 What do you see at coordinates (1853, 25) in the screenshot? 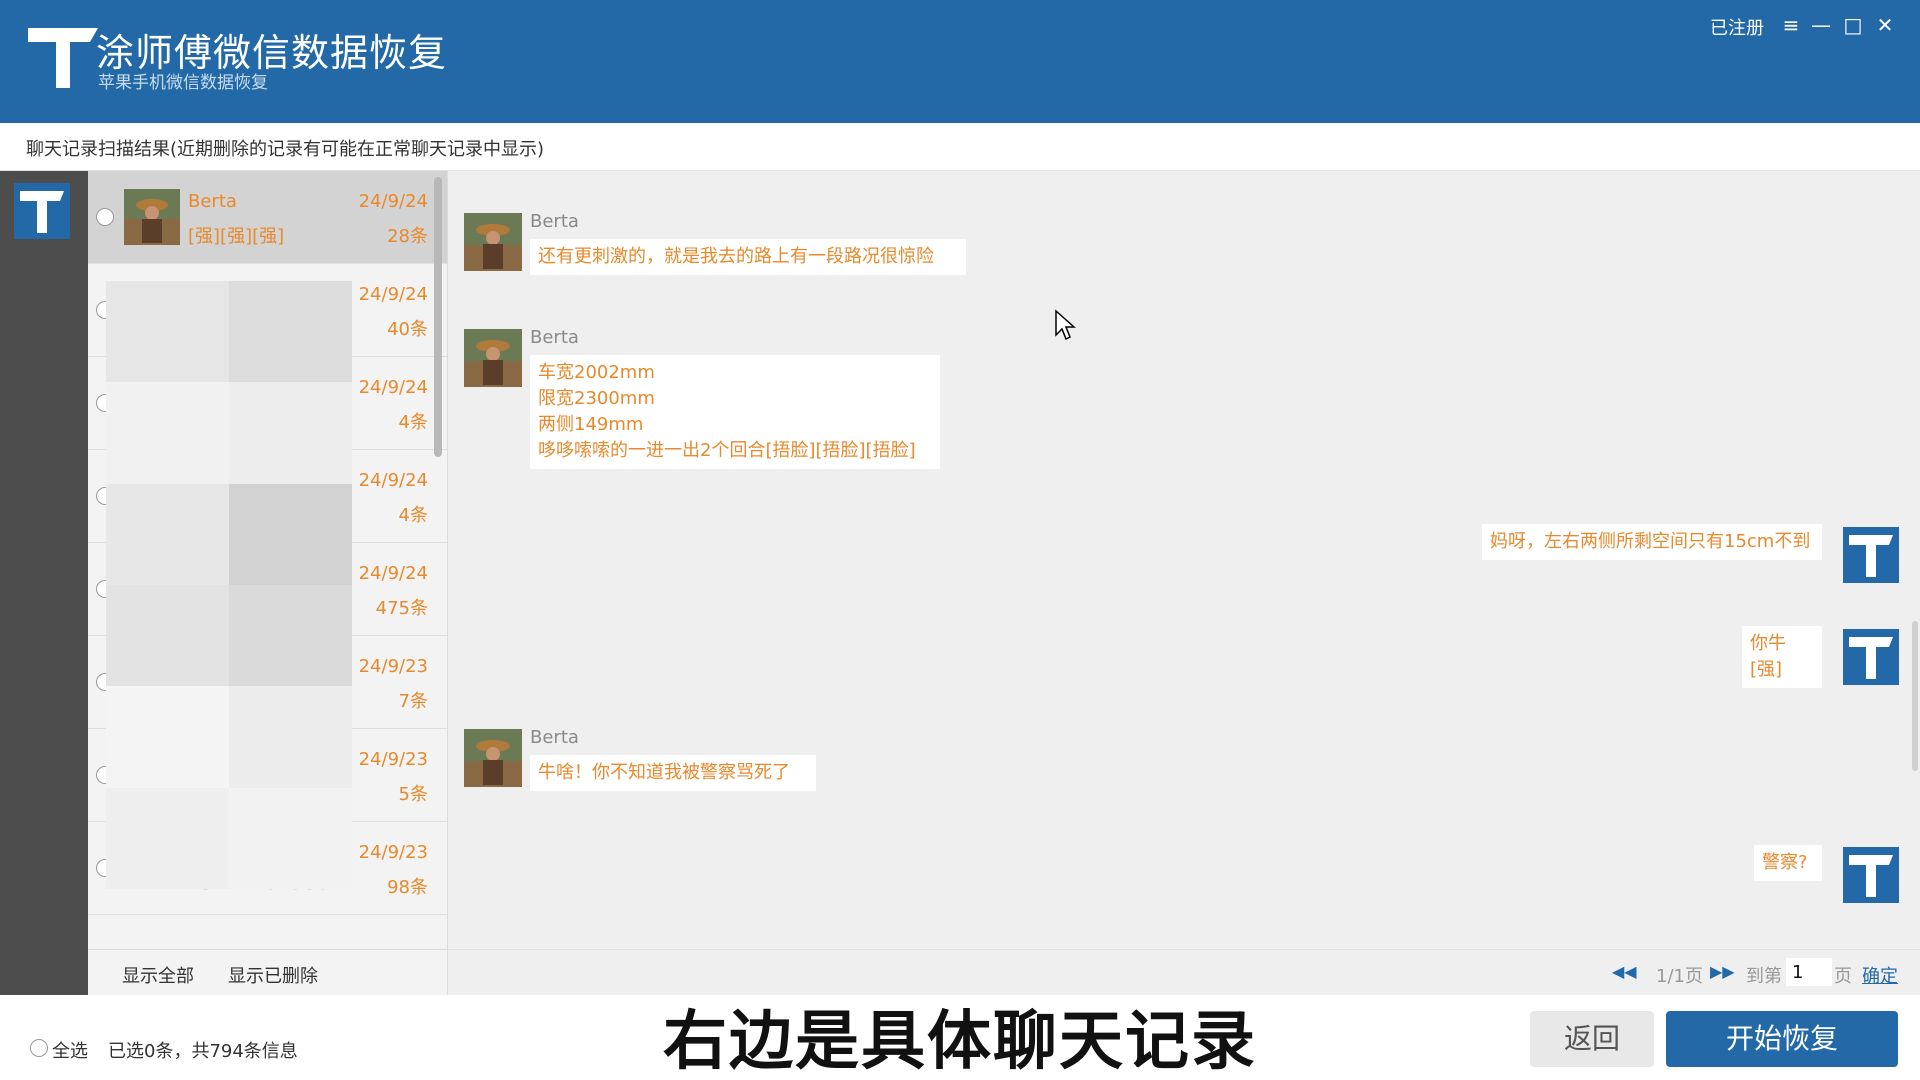
I see `maximize-icon: □` at bounding box center [1853, 25].